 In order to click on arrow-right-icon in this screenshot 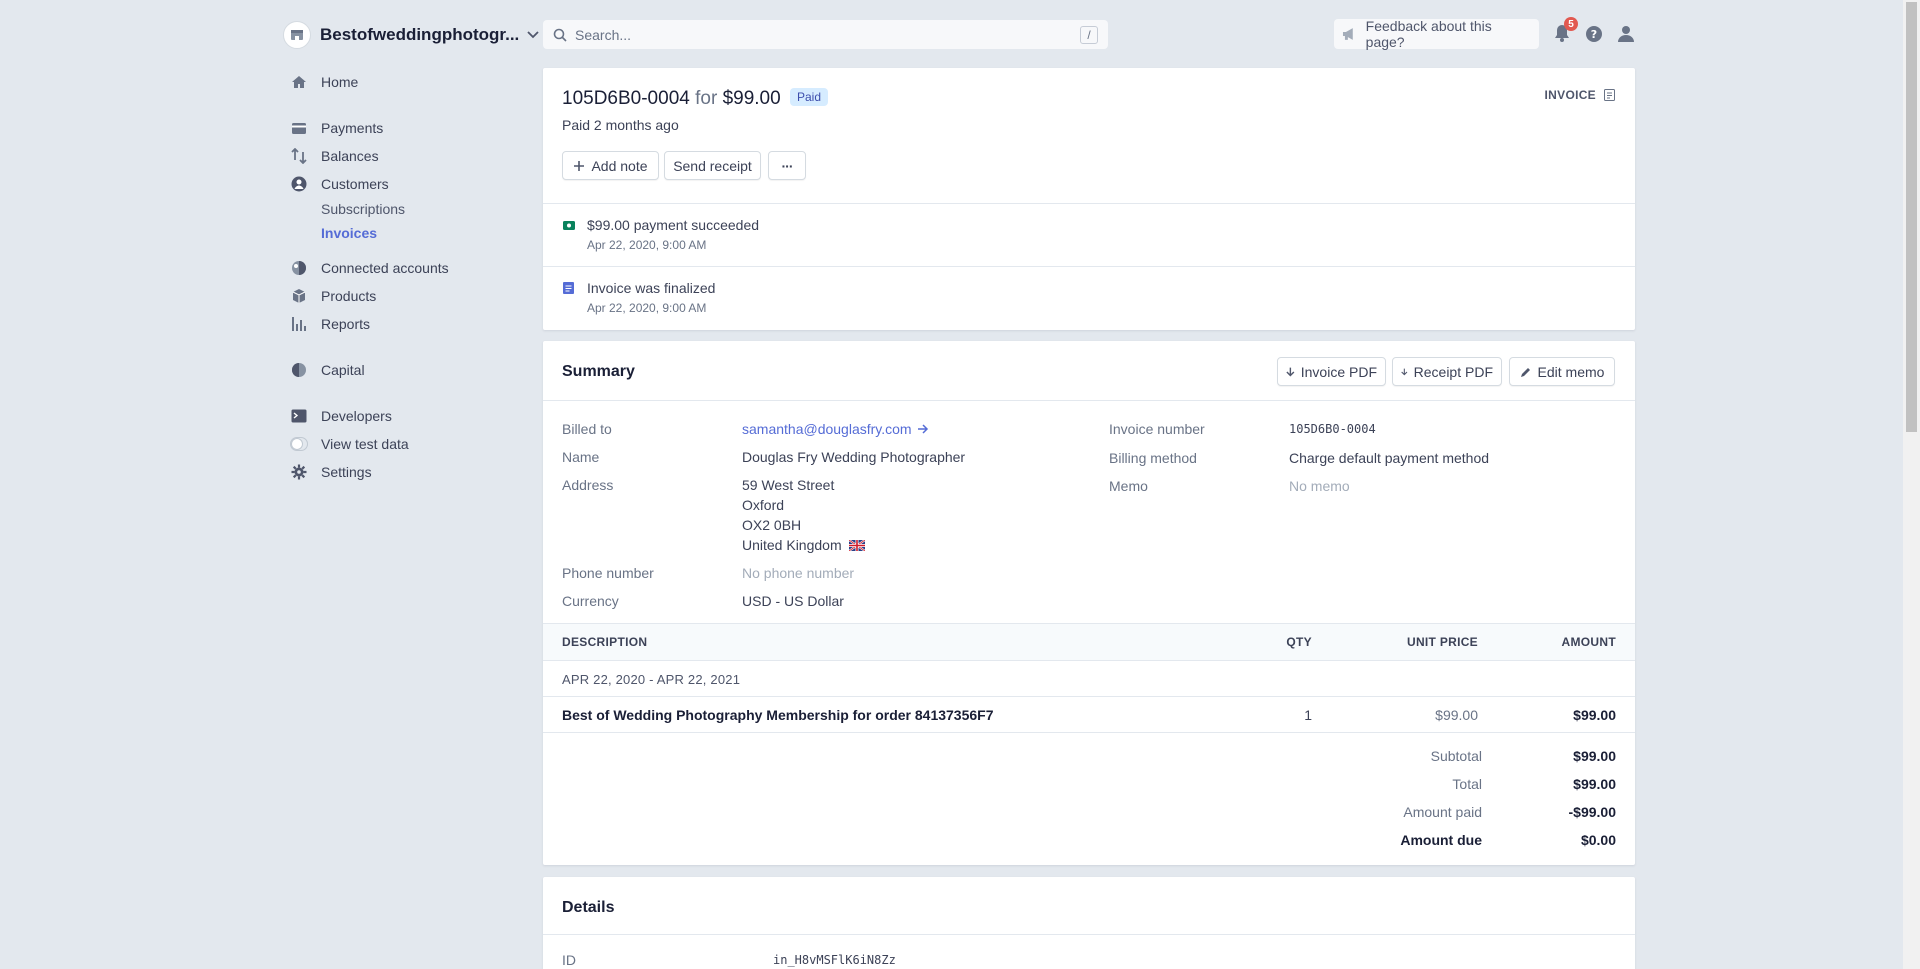, I will do `click(922, 429)`.